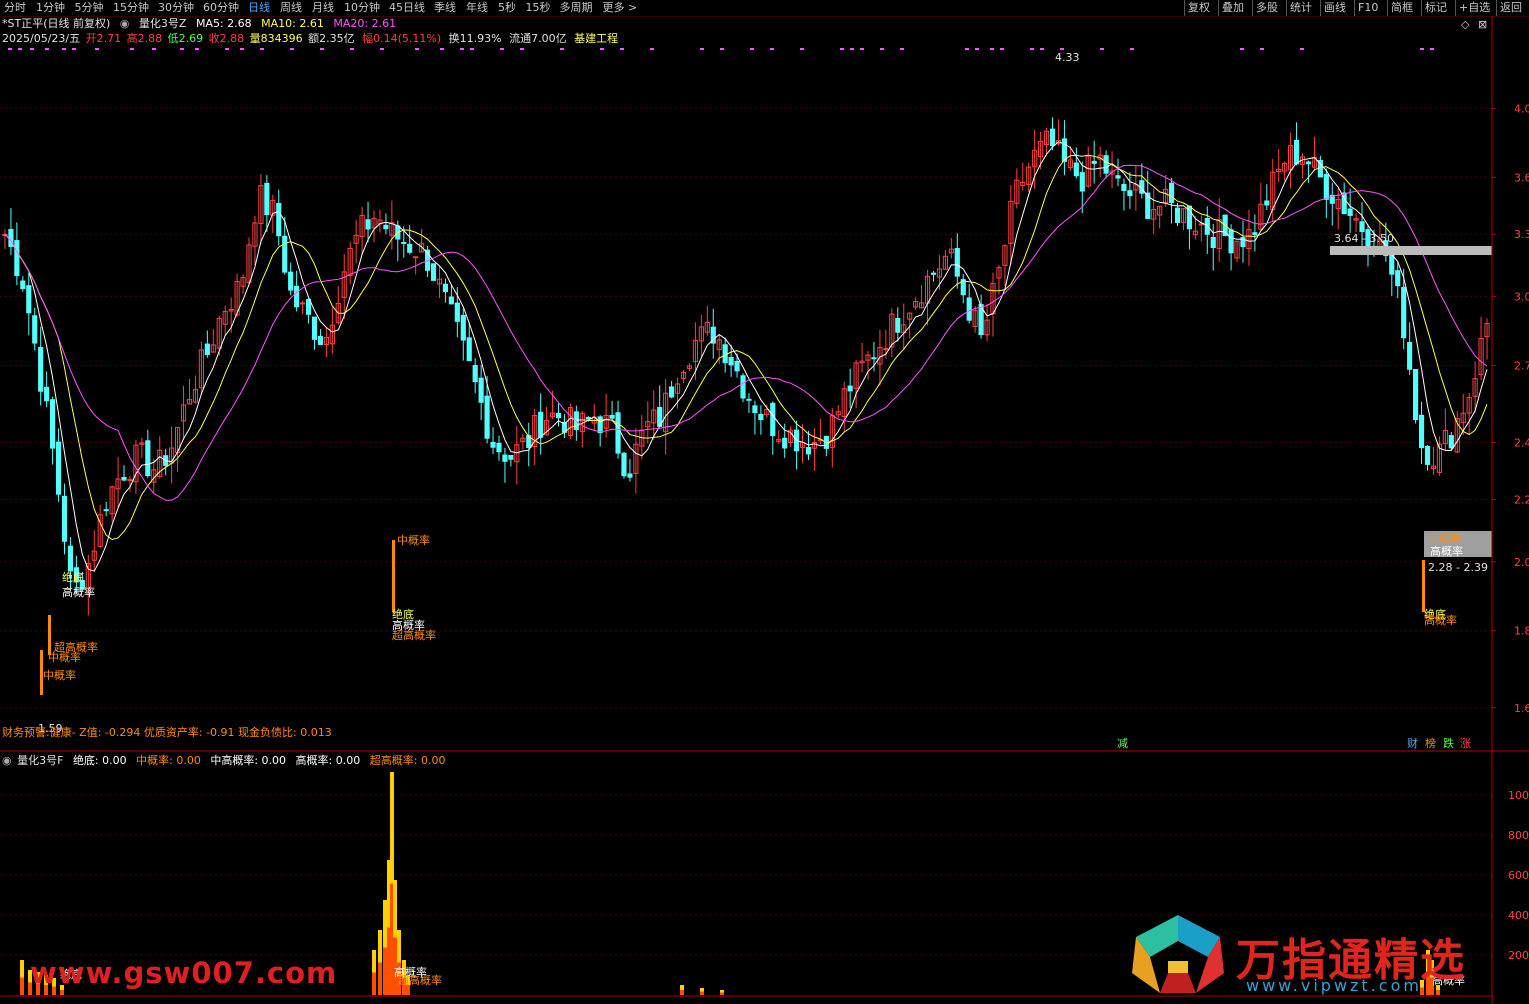  What do you see at coordinates (1521, 177) in the screenshot?
I see `price-tick-label-1: 3.6` at bounding box center [1521, 177].